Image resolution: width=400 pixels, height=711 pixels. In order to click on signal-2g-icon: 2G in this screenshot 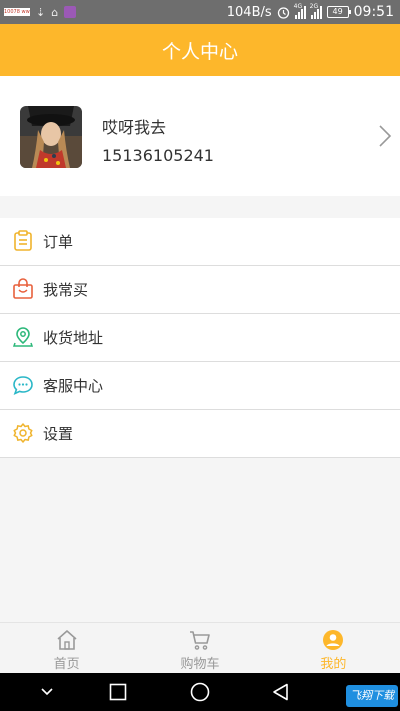, I will do `click(315, 11)`.